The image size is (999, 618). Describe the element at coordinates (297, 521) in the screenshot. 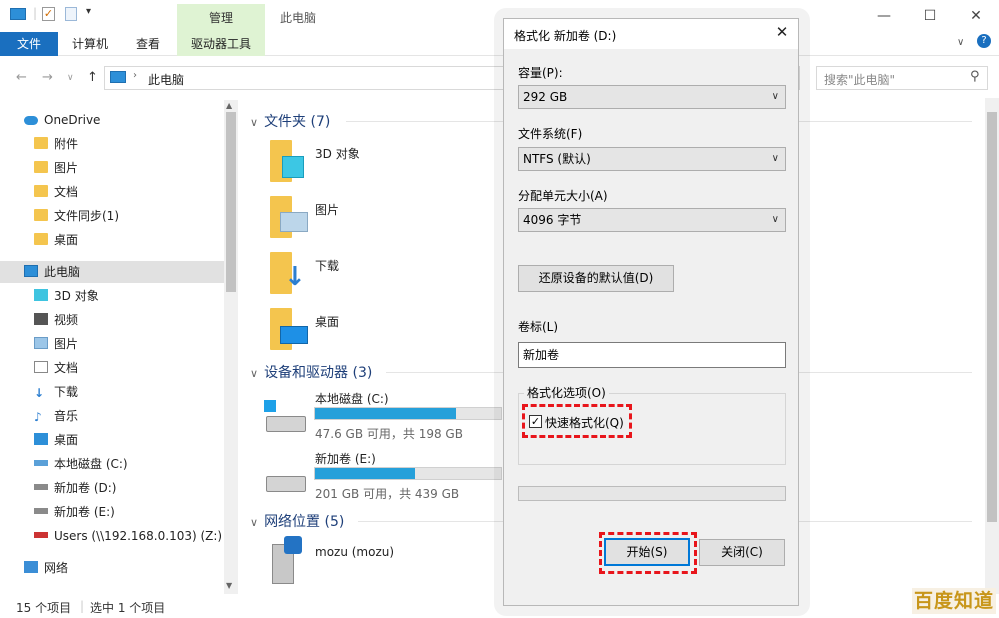

I see `group-header-network: ∨ 网络位置 (5)` at that location.